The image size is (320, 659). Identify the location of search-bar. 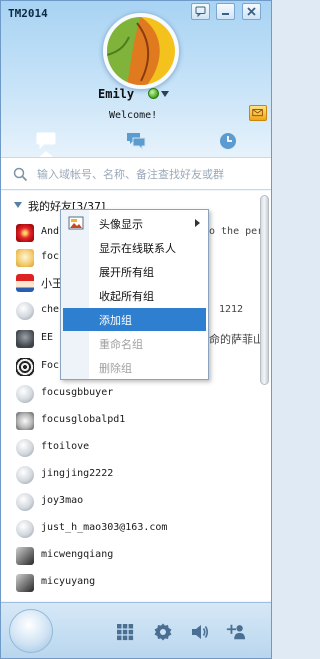
(136, 173).